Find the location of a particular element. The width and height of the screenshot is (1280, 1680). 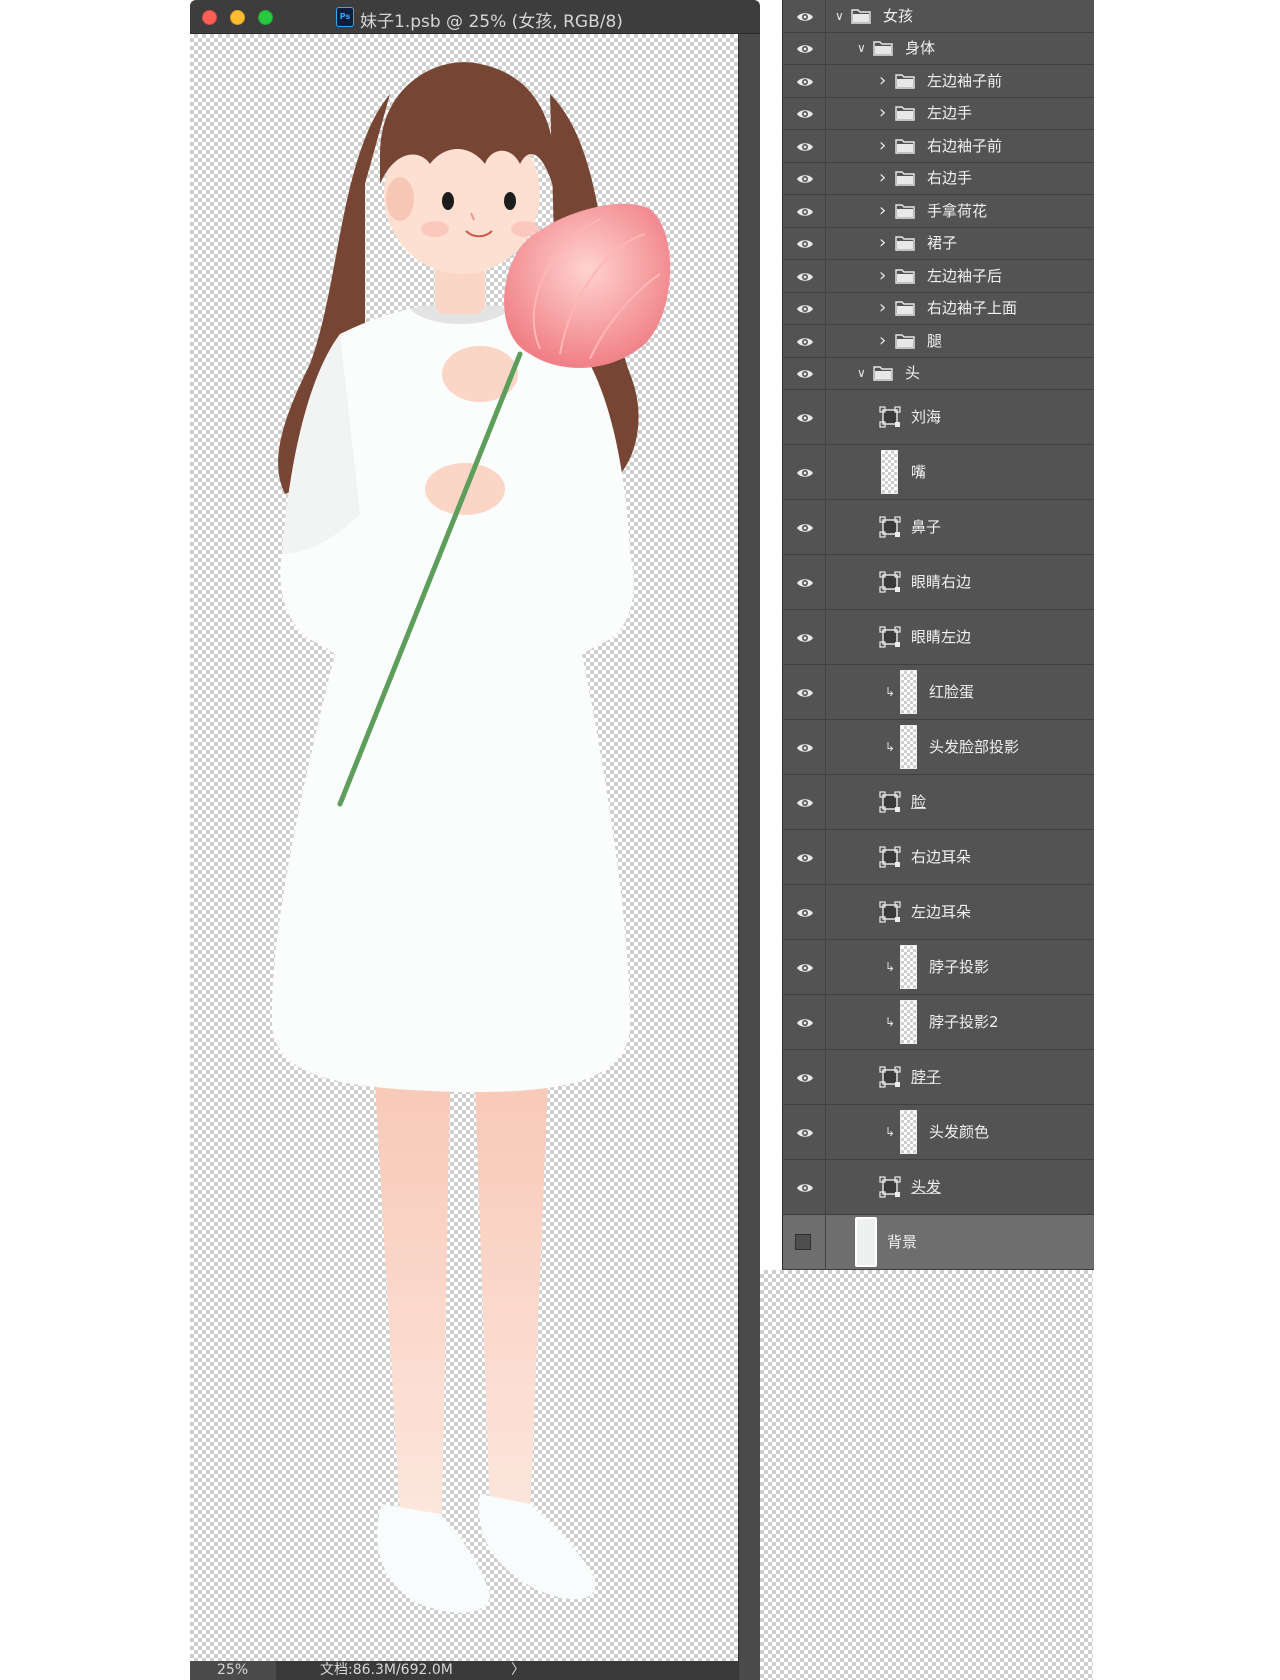

background-thumbnail is located at coordinates (866, 1242).